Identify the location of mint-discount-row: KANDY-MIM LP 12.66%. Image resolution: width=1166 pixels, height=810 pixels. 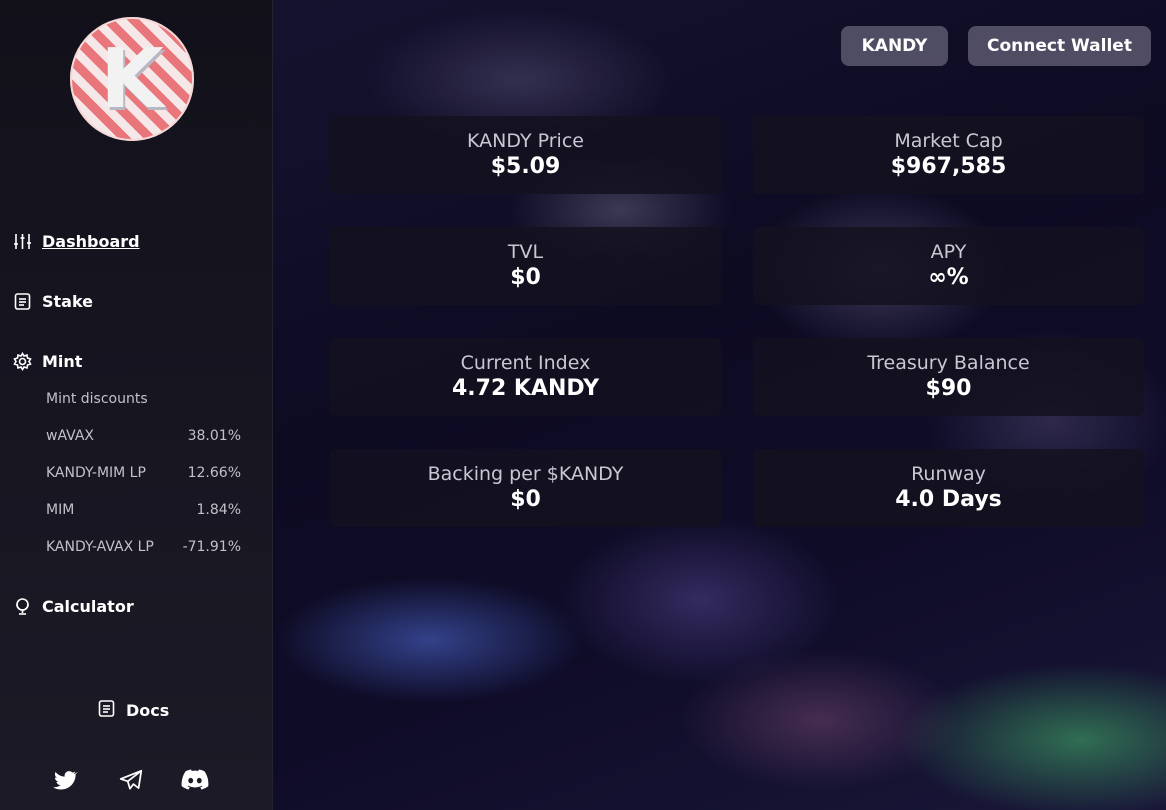
(143, 473).